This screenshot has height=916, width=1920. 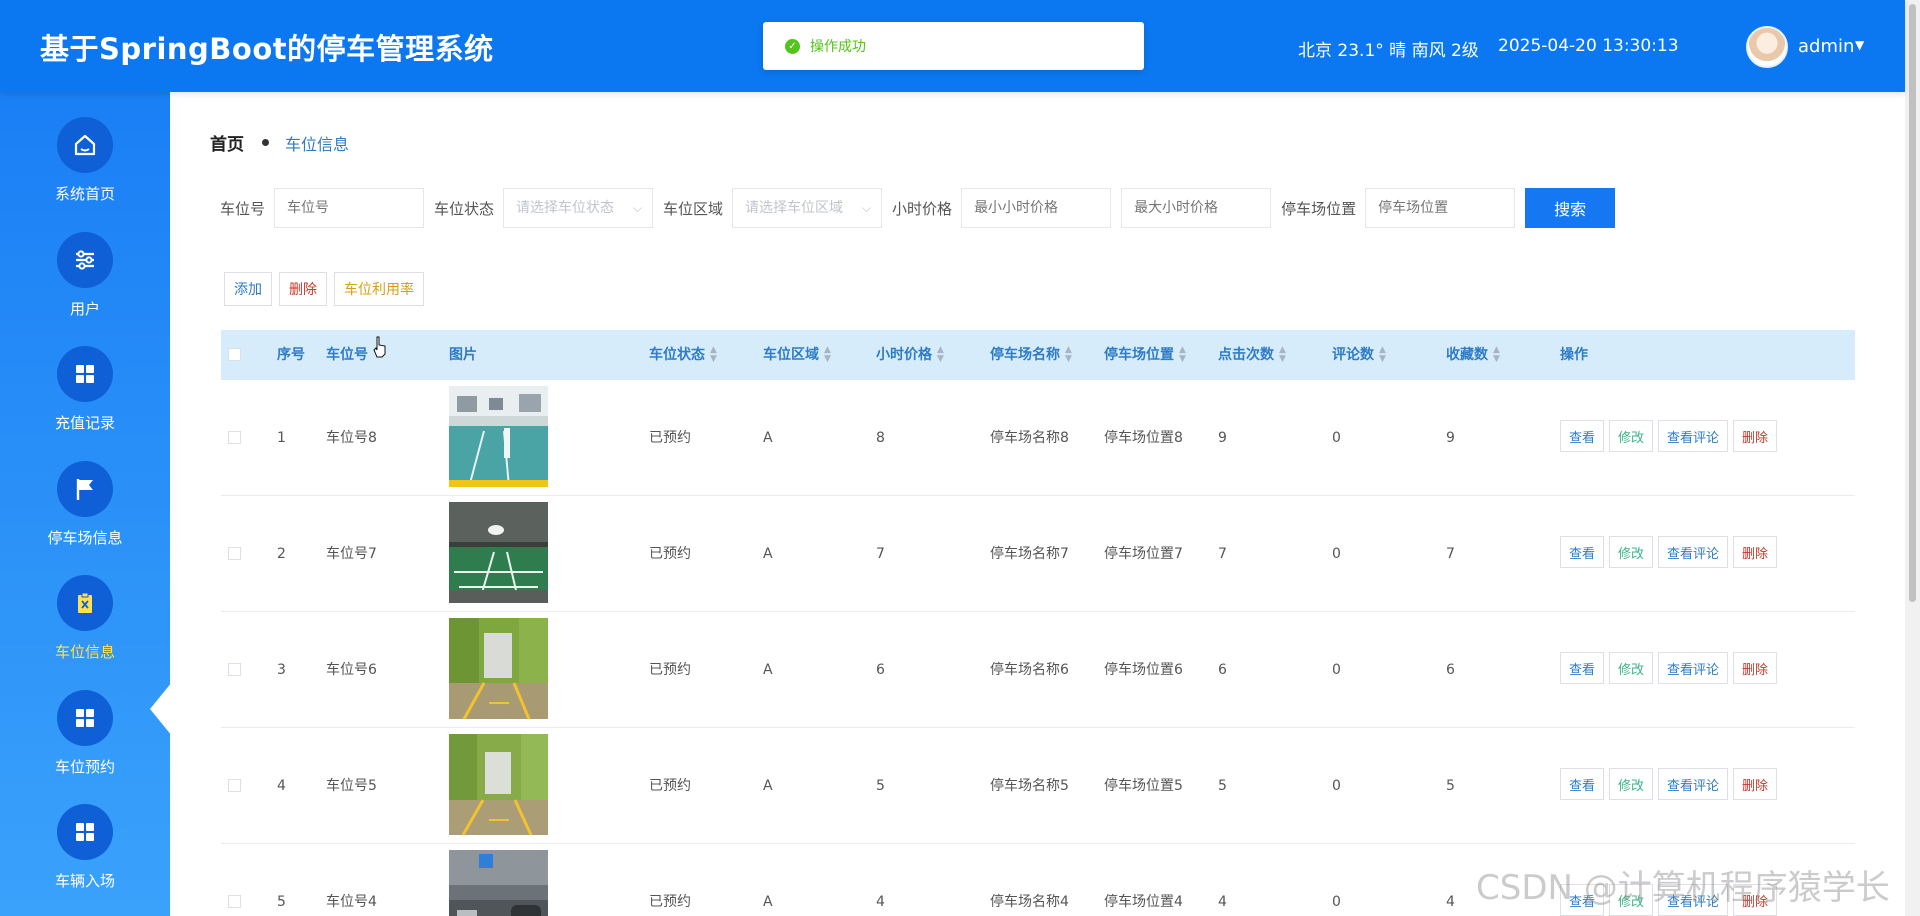 What do you see at coordinates (303, 289) in the screenshot?
I see `batch-delete-button: 删除` at bounding box center [303, 289].